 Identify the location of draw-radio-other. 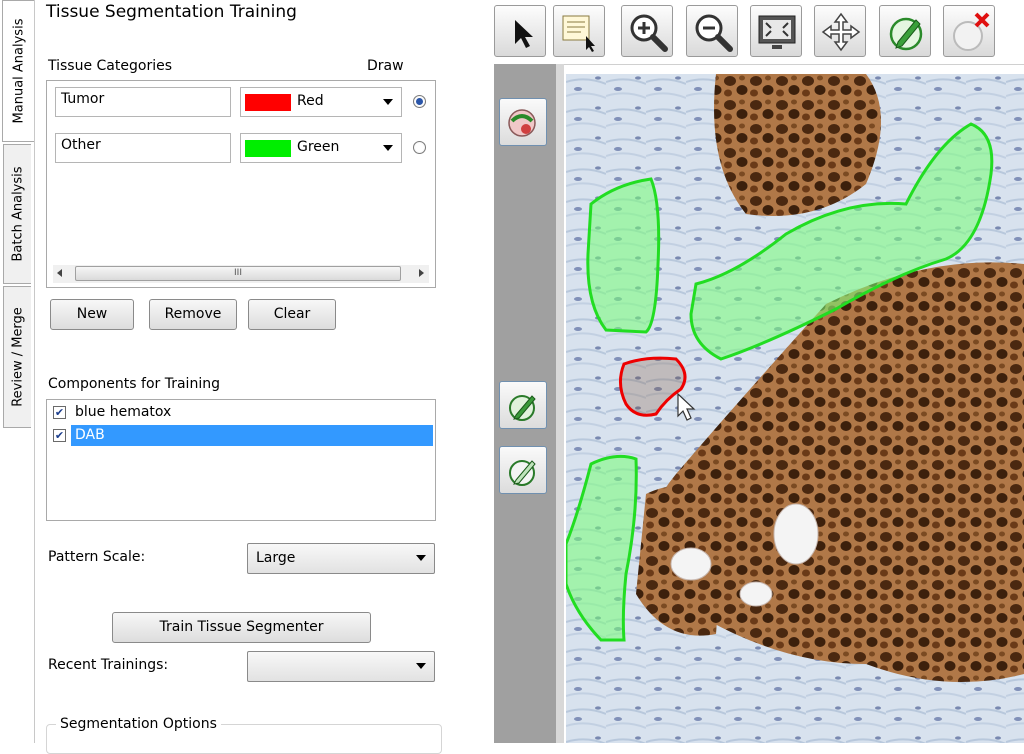
(419, 147).